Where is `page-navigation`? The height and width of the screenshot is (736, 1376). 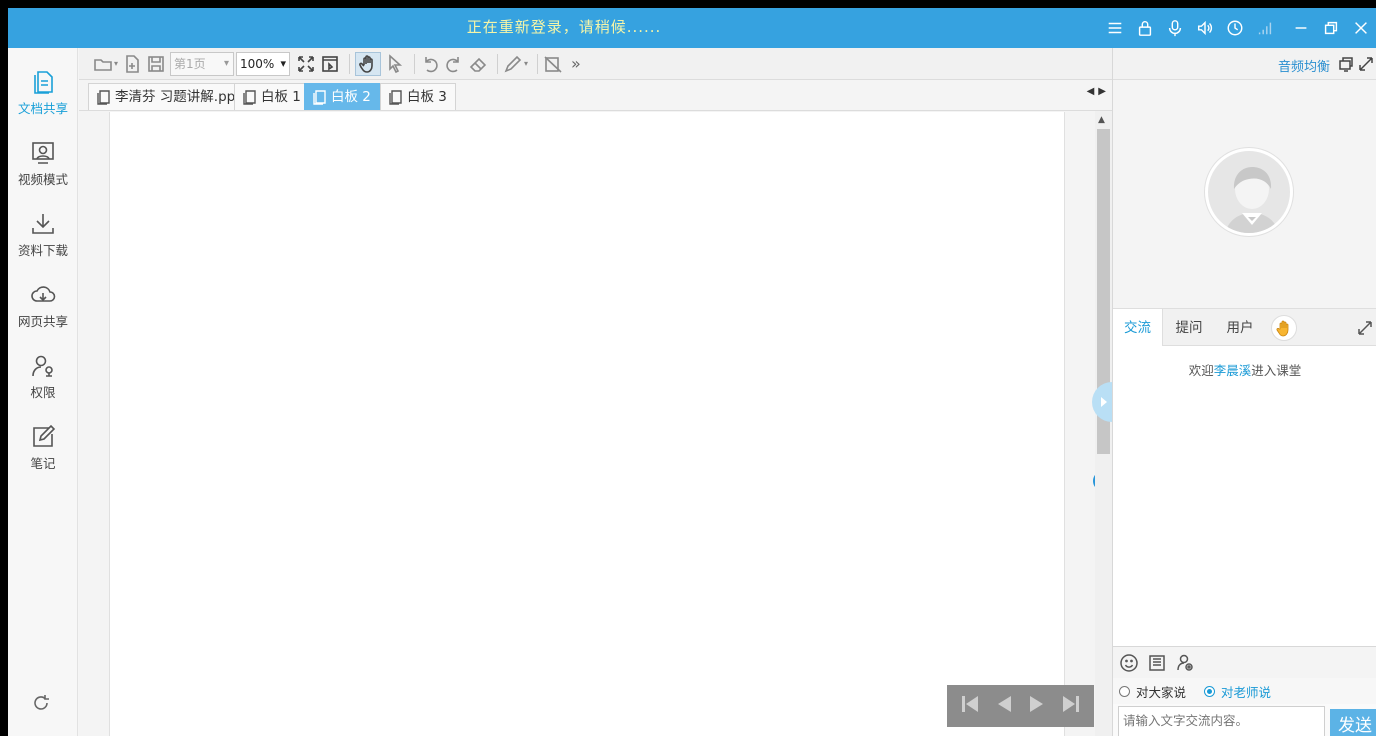
page-navigation is located at coordinates (1020, 706).